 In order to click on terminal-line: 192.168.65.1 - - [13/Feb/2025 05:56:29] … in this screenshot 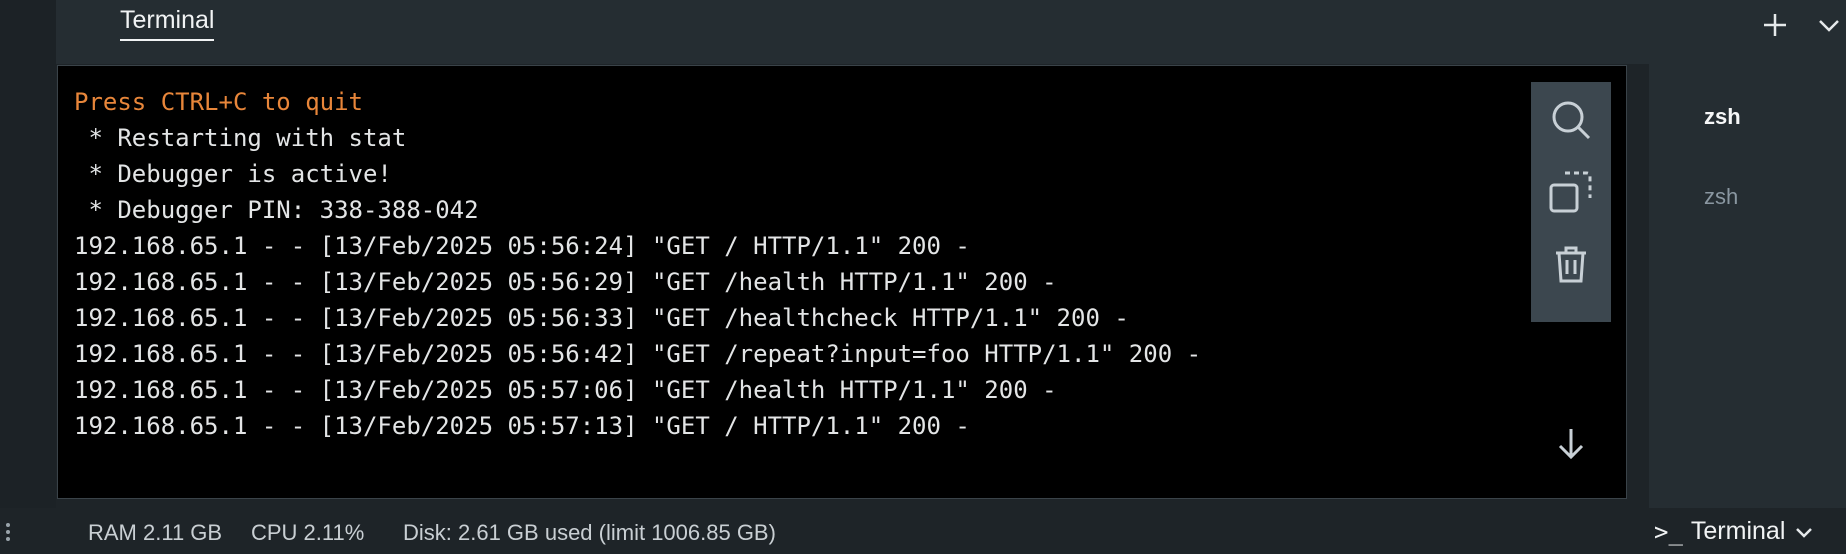, I will do `click(565, 282)`.